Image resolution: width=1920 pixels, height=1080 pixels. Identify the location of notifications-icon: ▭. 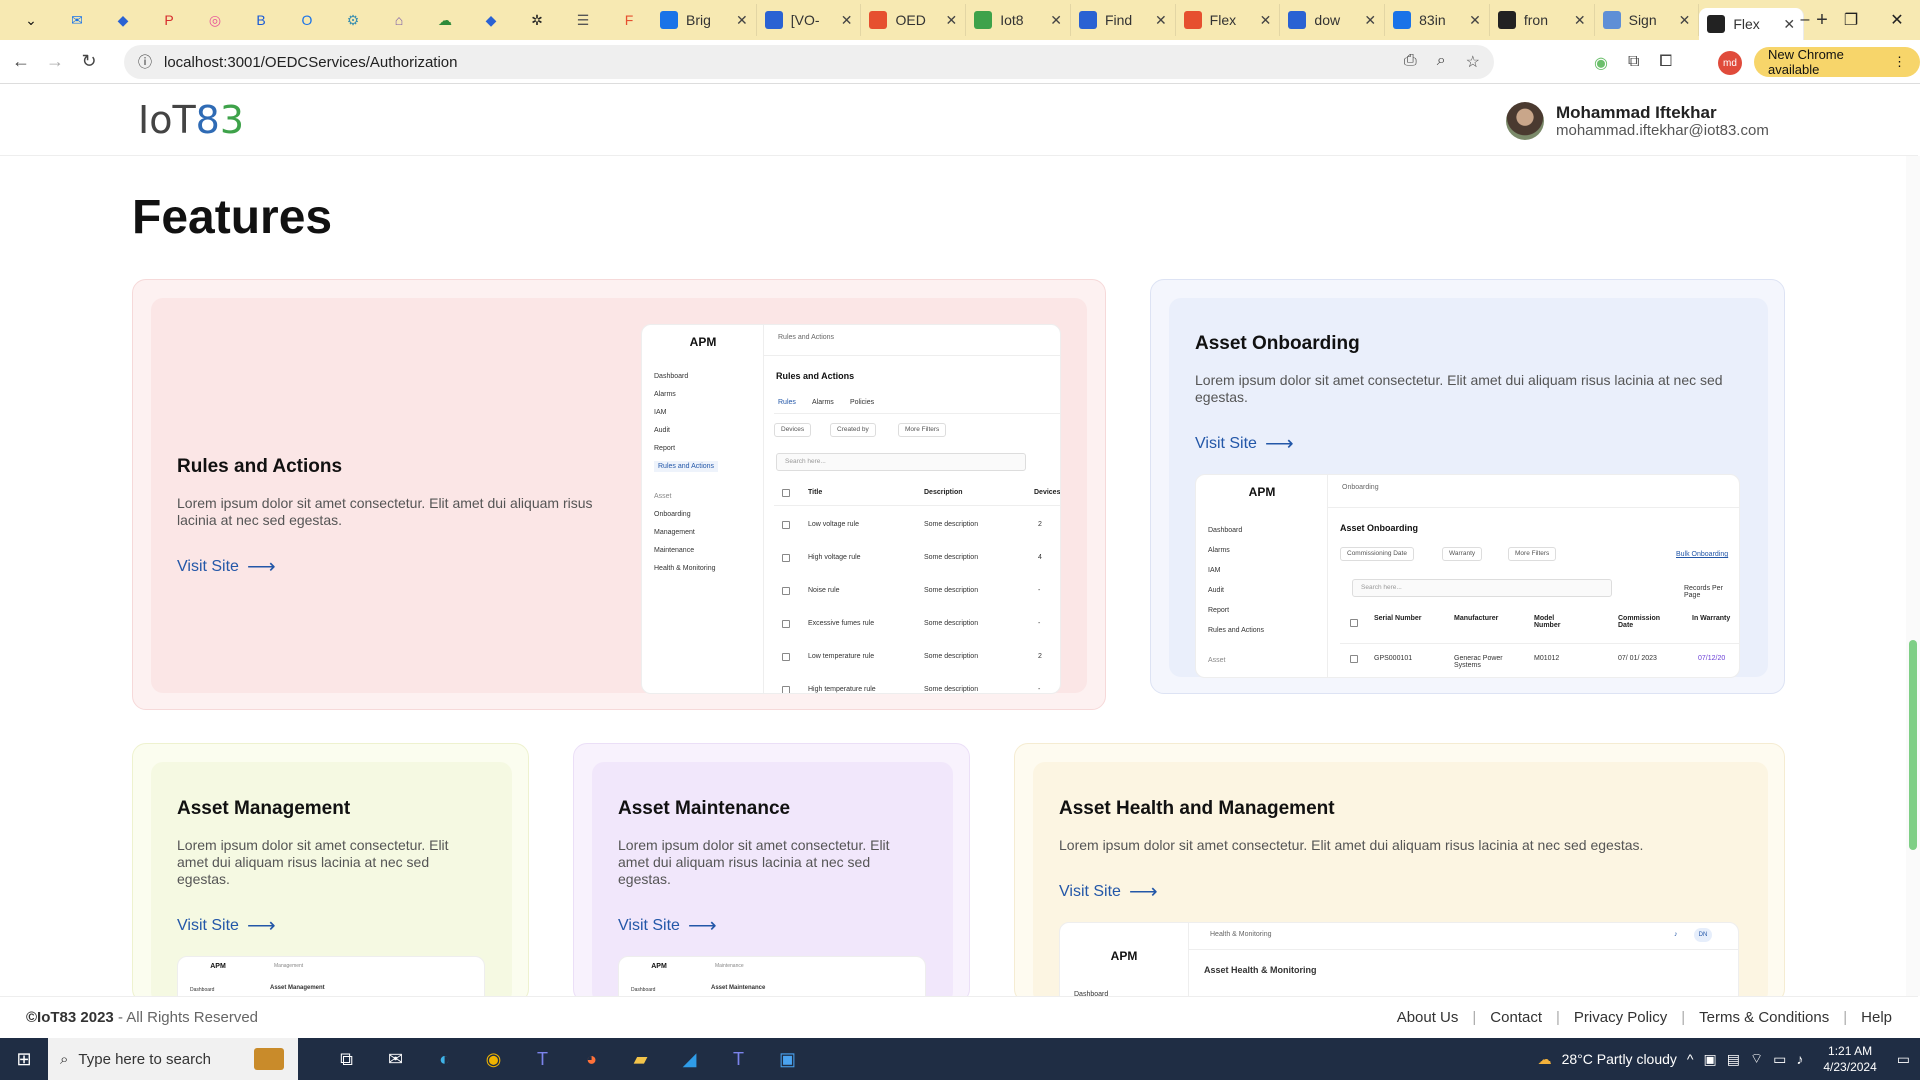
(1903, 1059).